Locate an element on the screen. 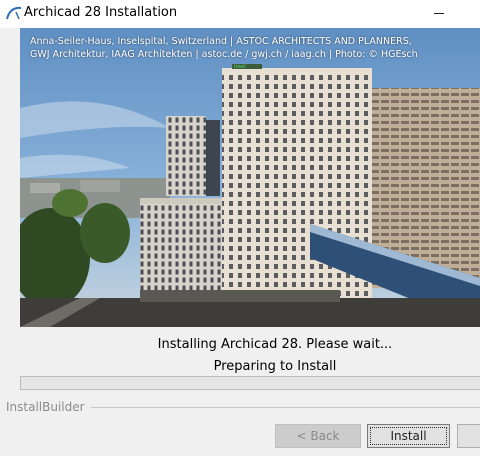  progress-bar is located at coordinates (250, 383).